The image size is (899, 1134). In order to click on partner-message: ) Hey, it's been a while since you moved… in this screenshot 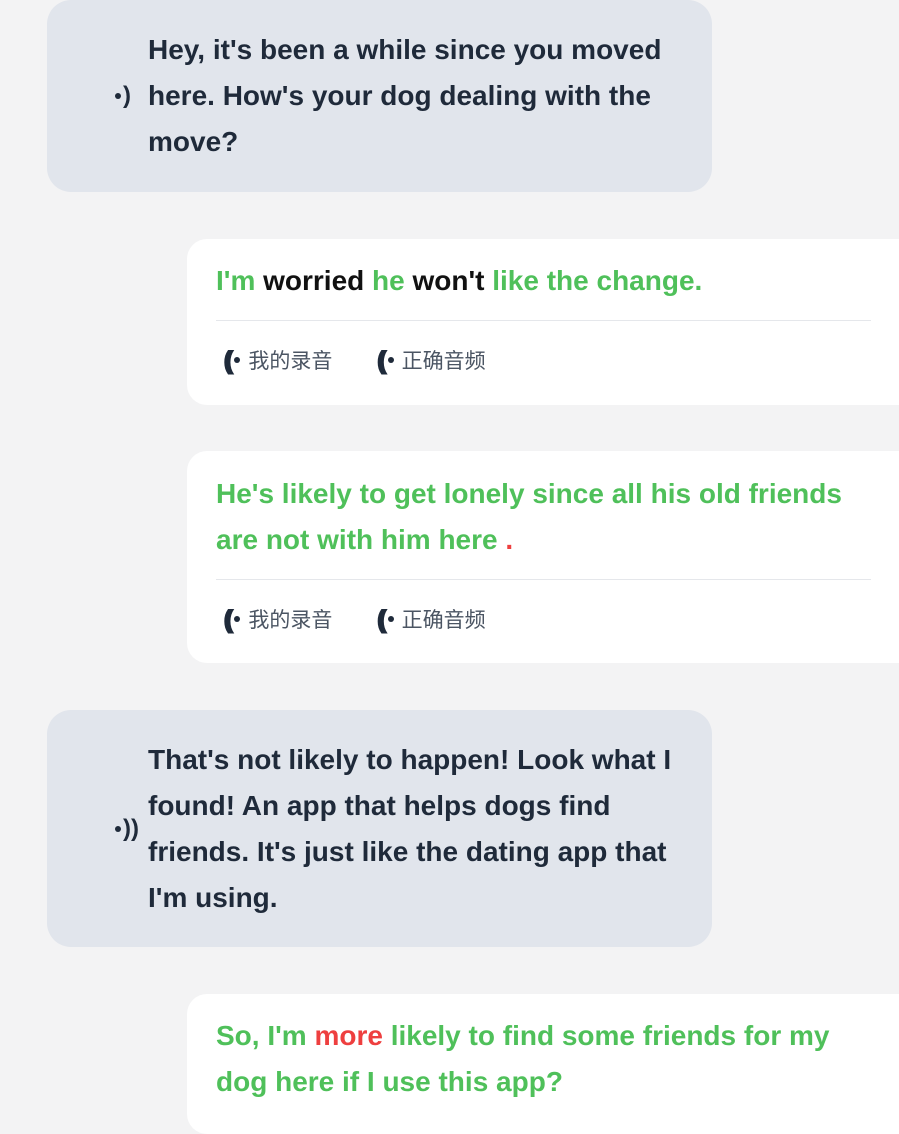, I will do `click(379, 96)`.